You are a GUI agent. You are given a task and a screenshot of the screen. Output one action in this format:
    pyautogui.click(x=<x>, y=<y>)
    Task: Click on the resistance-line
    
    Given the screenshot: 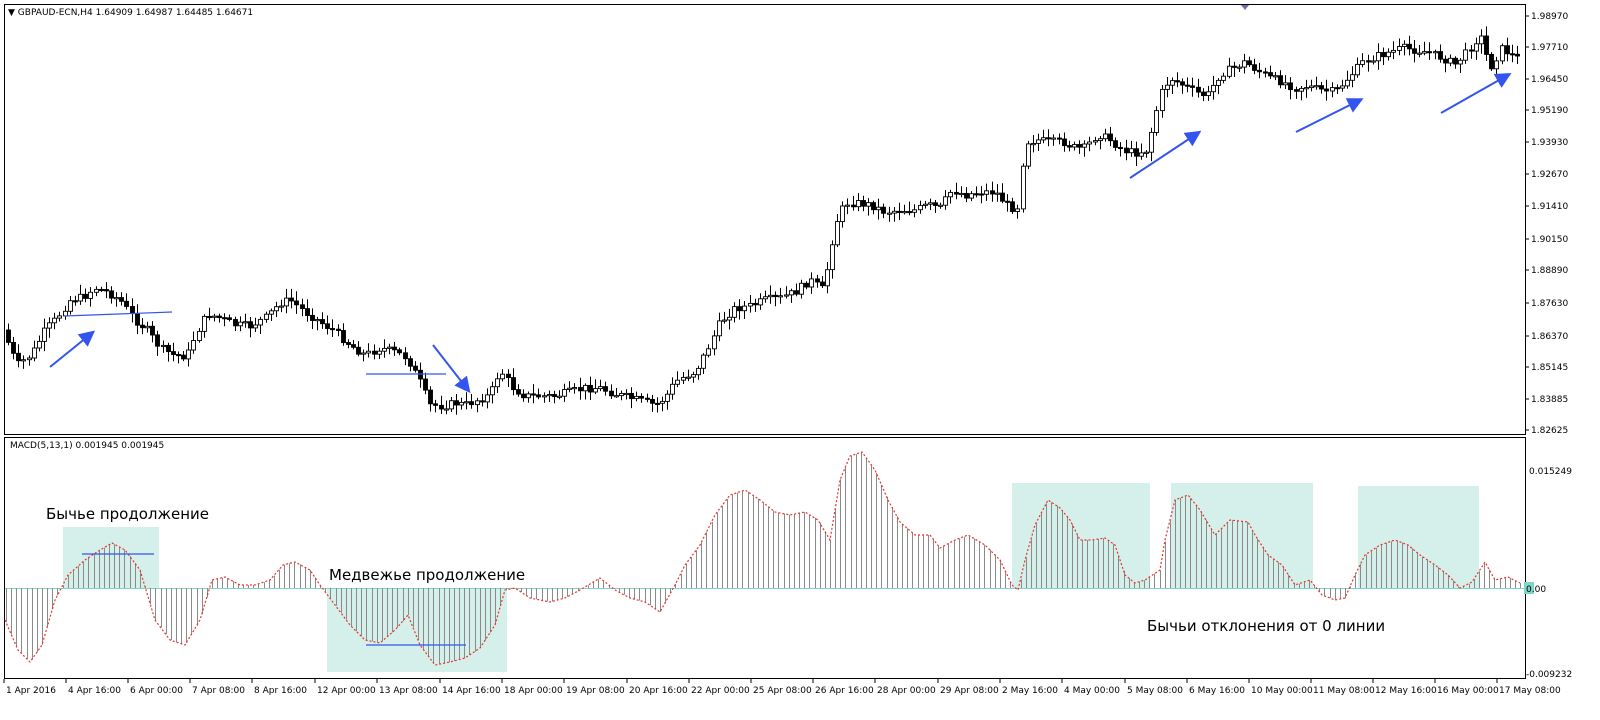 What is the action you would take?
    pyautogui.click(x=118, y=314)
    